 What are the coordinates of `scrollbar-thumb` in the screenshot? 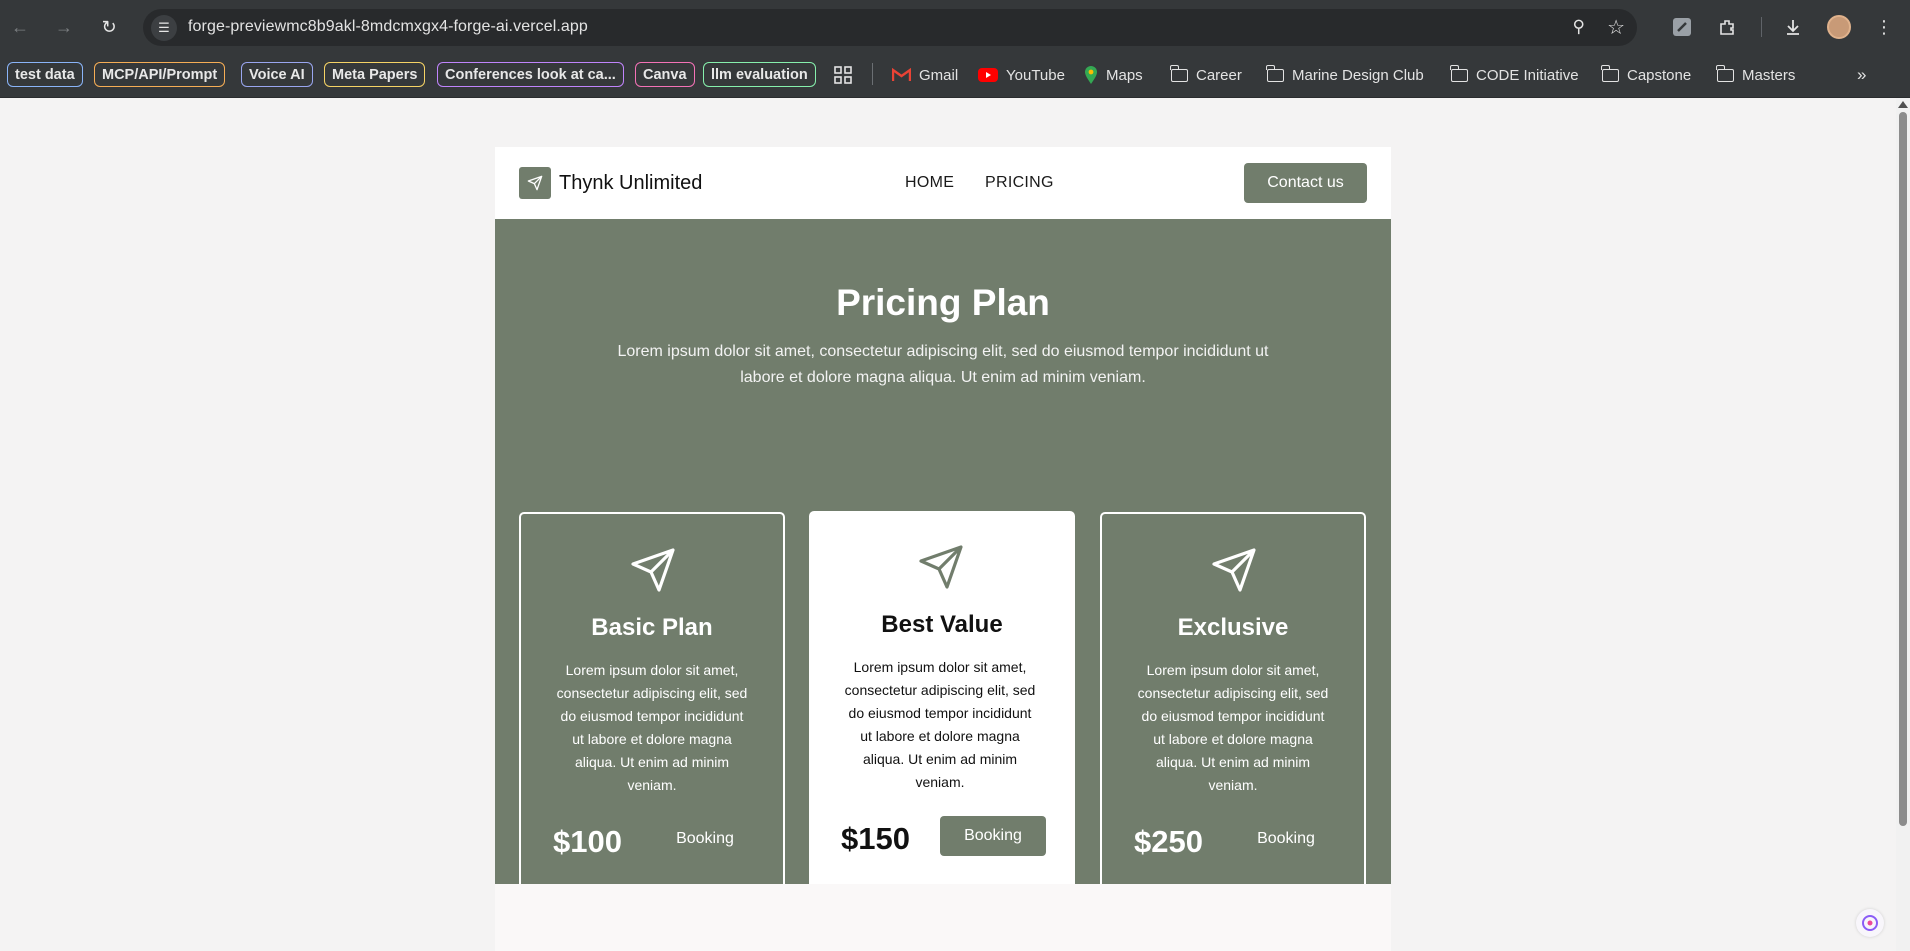 It's located at (1903, 469).